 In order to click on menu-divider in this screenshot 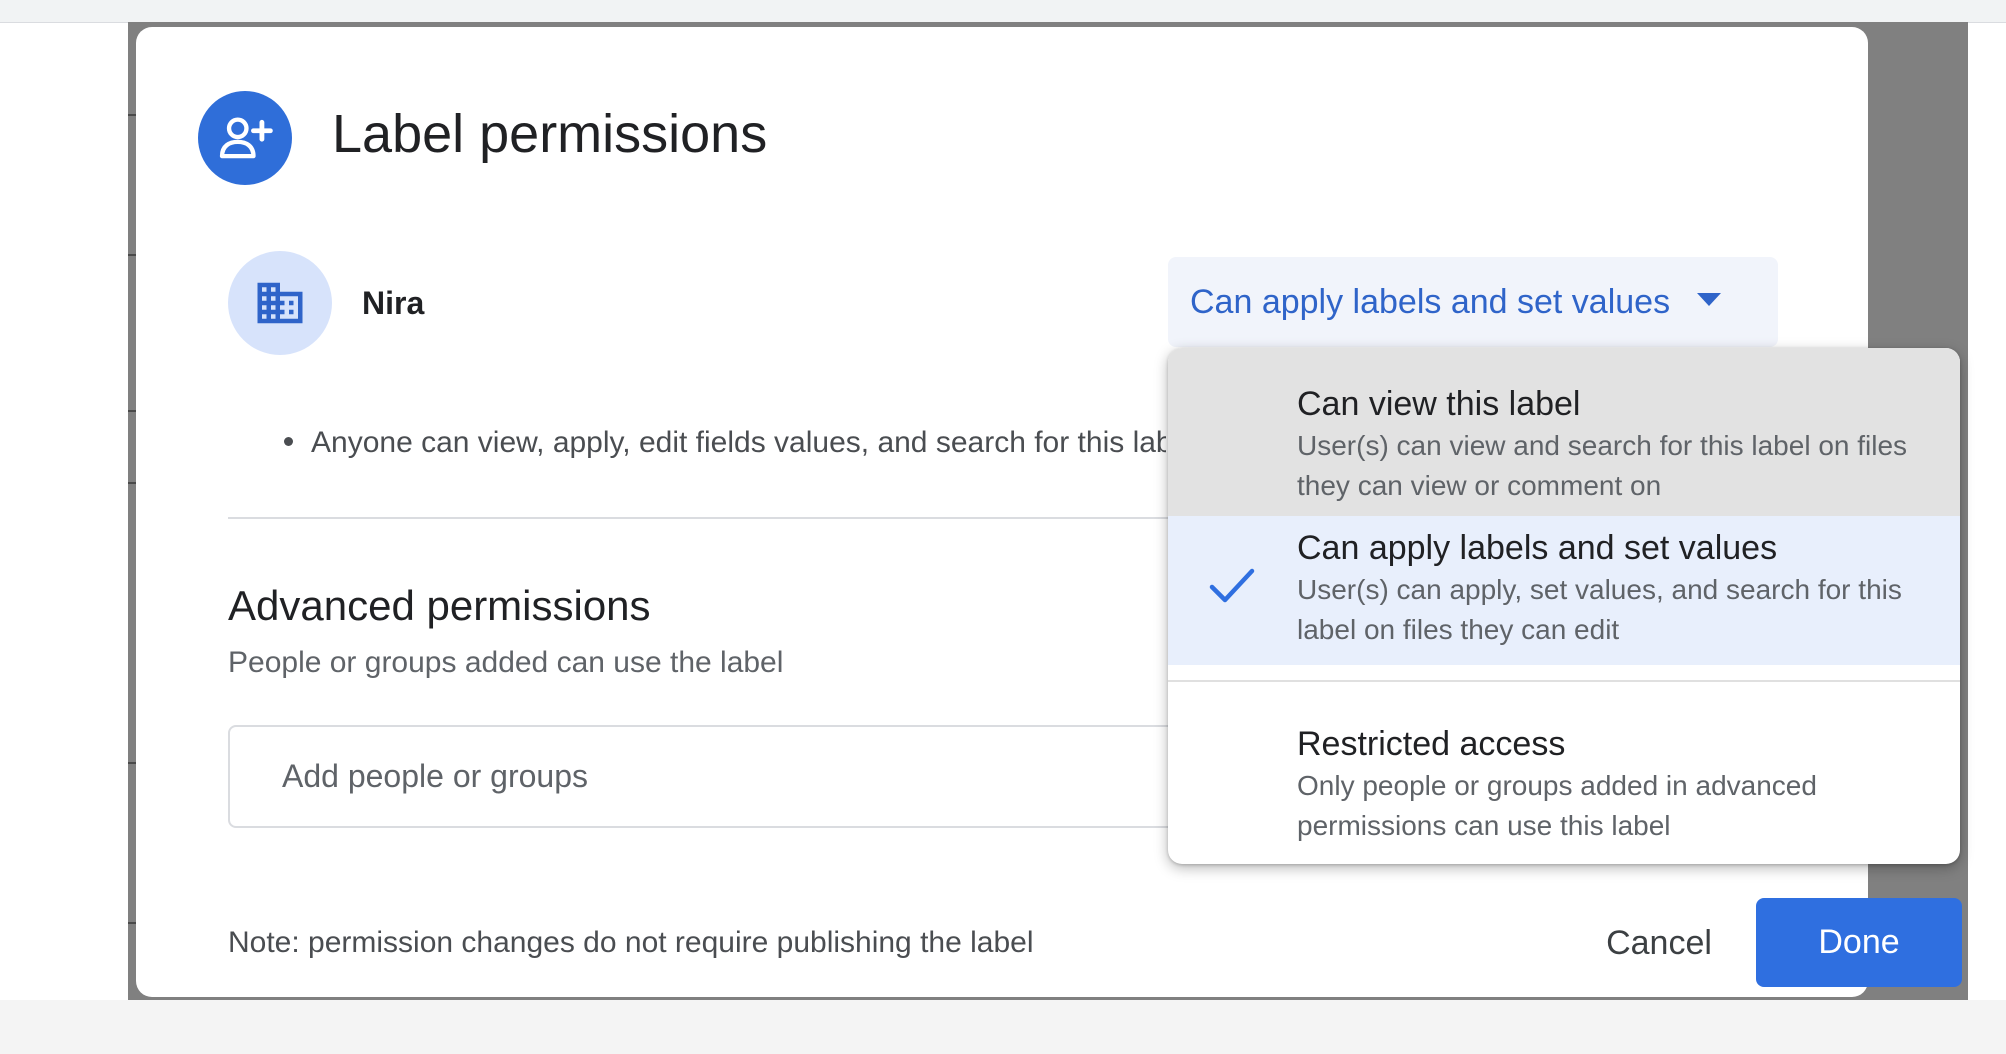, I will do `click(1564, 681)`.